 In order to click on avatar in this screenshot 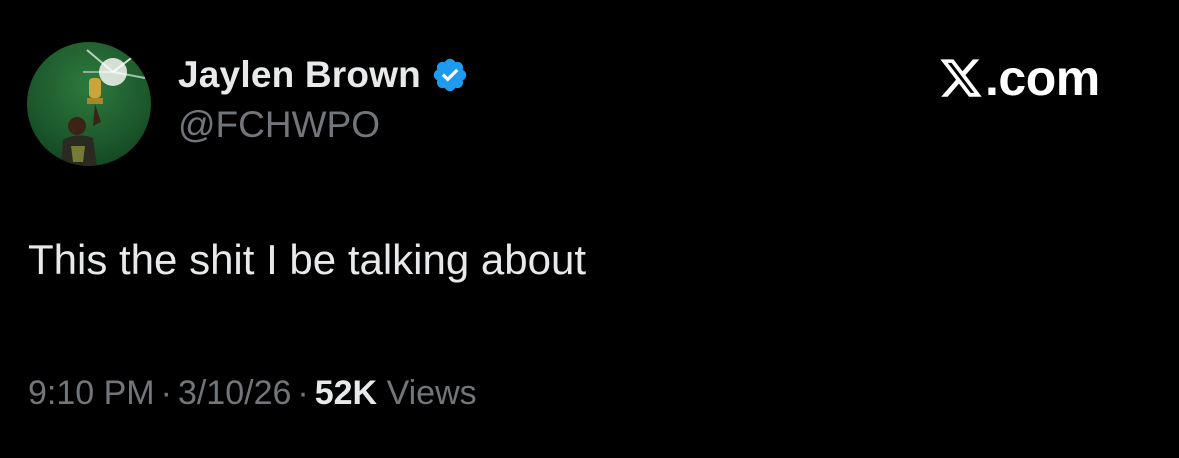, I will do `click(89, 104)`.